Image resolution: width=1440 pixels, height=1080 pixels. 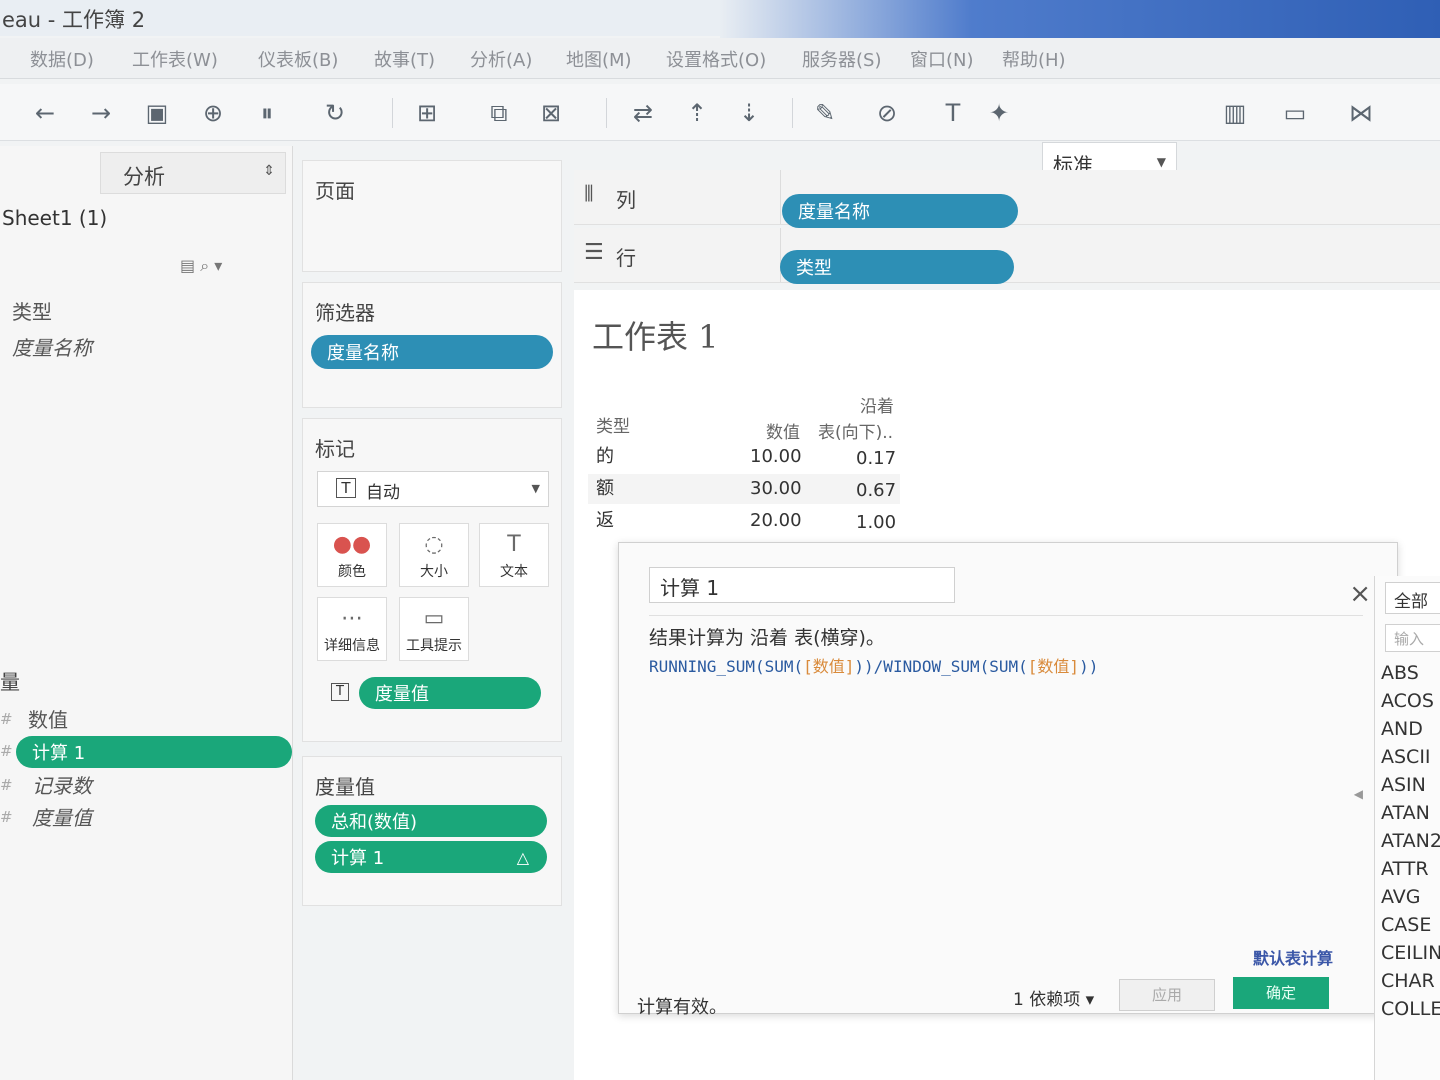 What do you see at coordinates (1006, 615) in the screenshot?
I see `divider` at bounding box center [1006, 615].